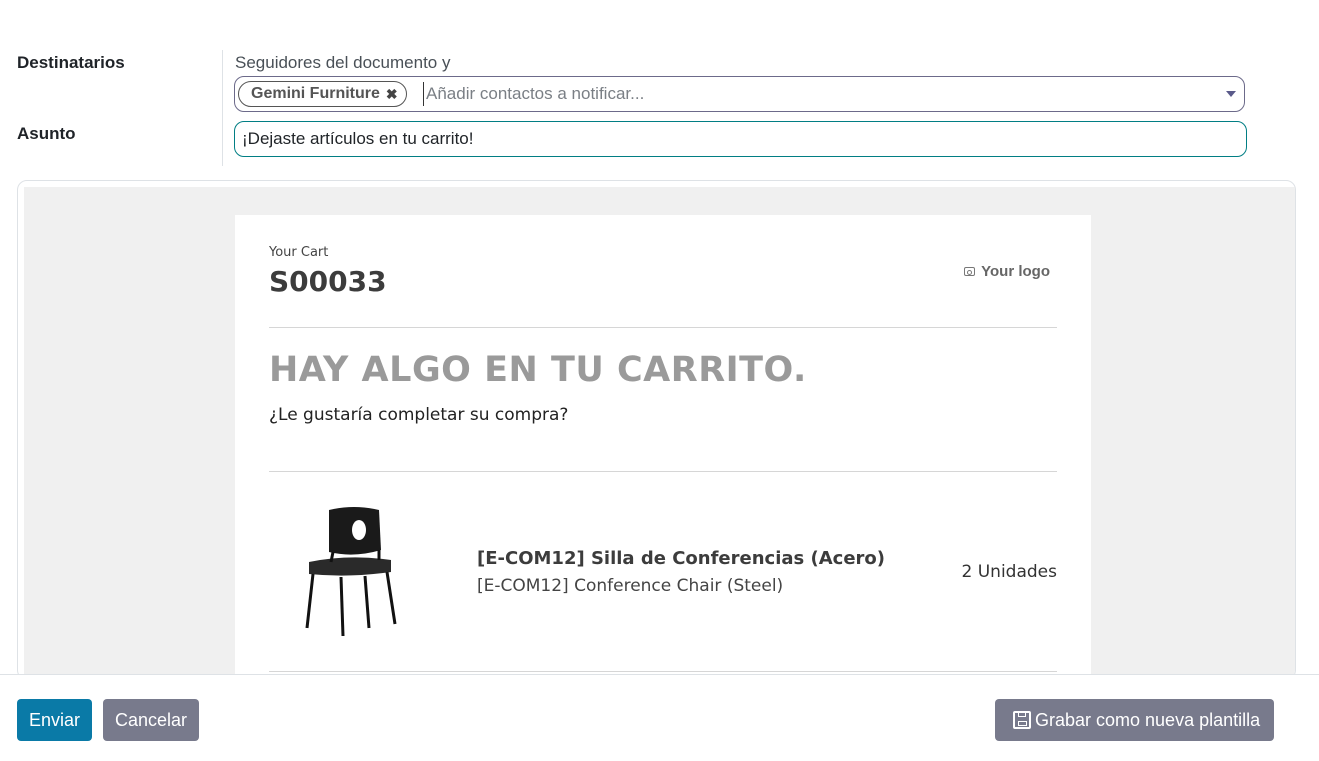 This screenshot has height=761, width=1319. I want to click on email-question: ¿Le gustaría completar su compra?, so click(419, 415).